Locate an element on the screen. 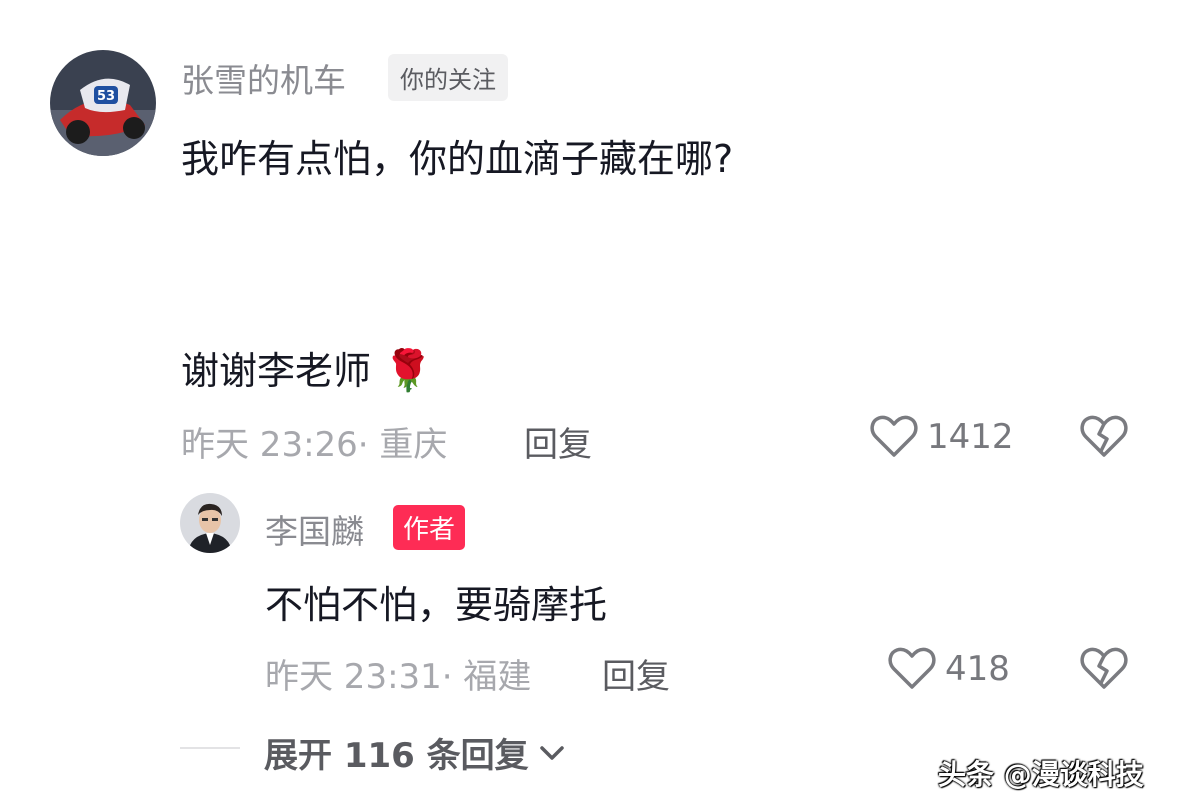 The width and height of the screenshot is (1179, 809). rose-emoji: 🌹 is located at coordinates (408, 371).